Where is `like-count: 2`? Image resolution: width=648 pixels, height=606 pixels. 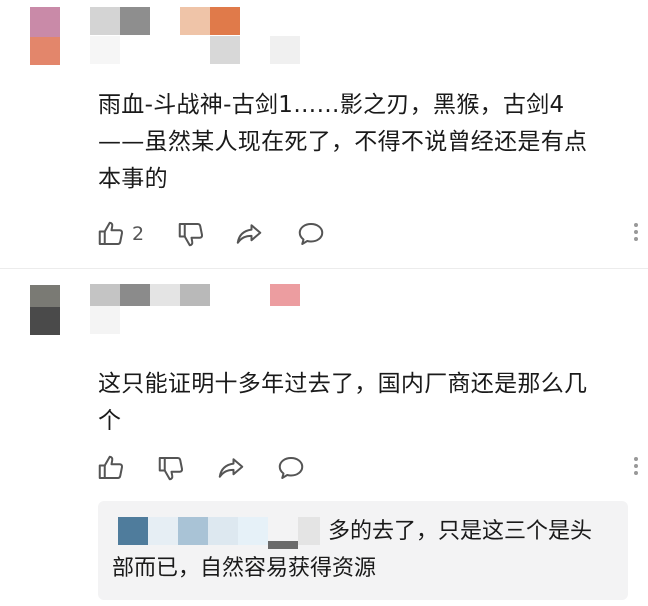 like-count: 2 is located at coordinates (138, 234).